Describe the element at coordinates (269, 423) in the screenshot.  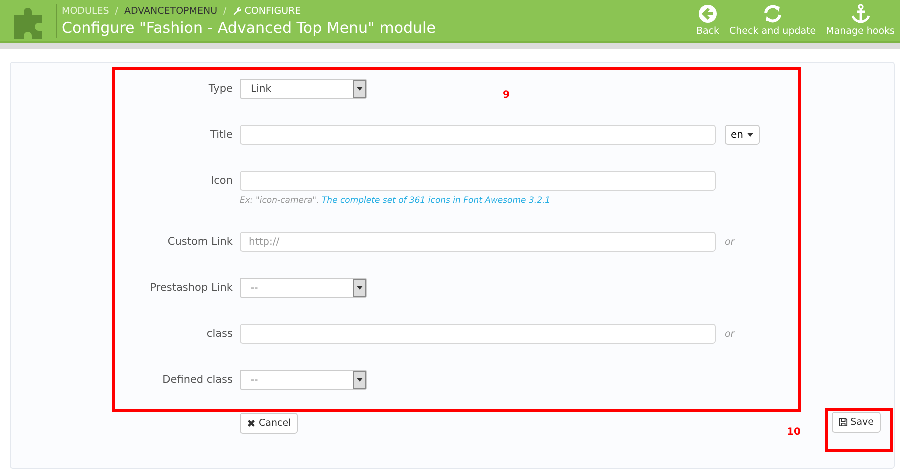
I see `cancel-button: Cancel` at that location.